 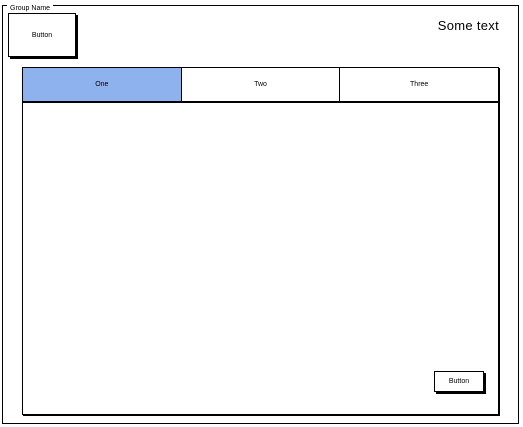 I want to click on tab-one: One, so click(x=102, y=84).